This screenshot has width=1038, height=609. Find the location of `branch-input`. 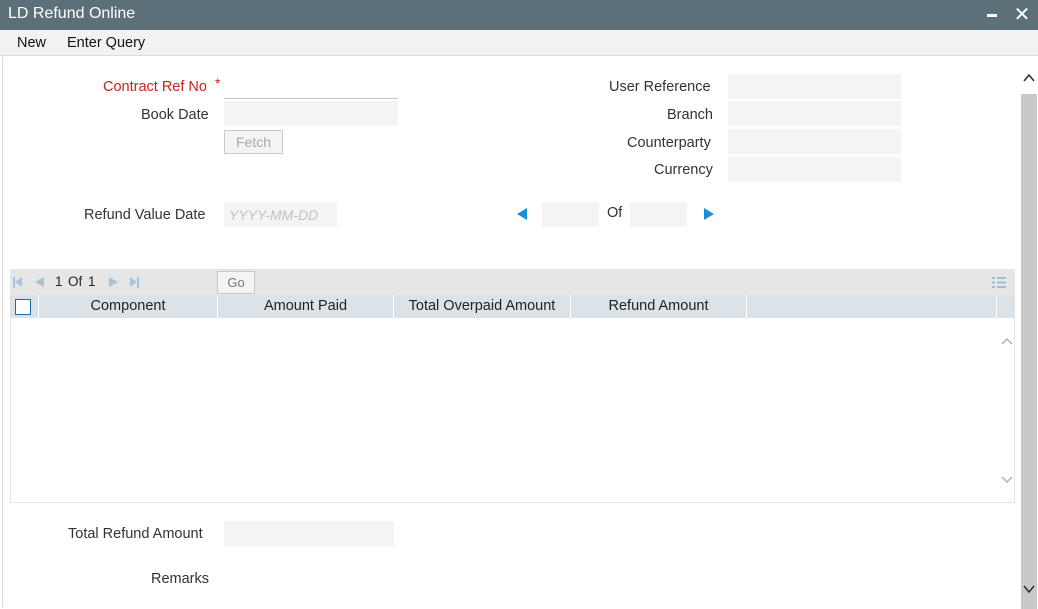

branch-input is located at coordinates (814, 113).